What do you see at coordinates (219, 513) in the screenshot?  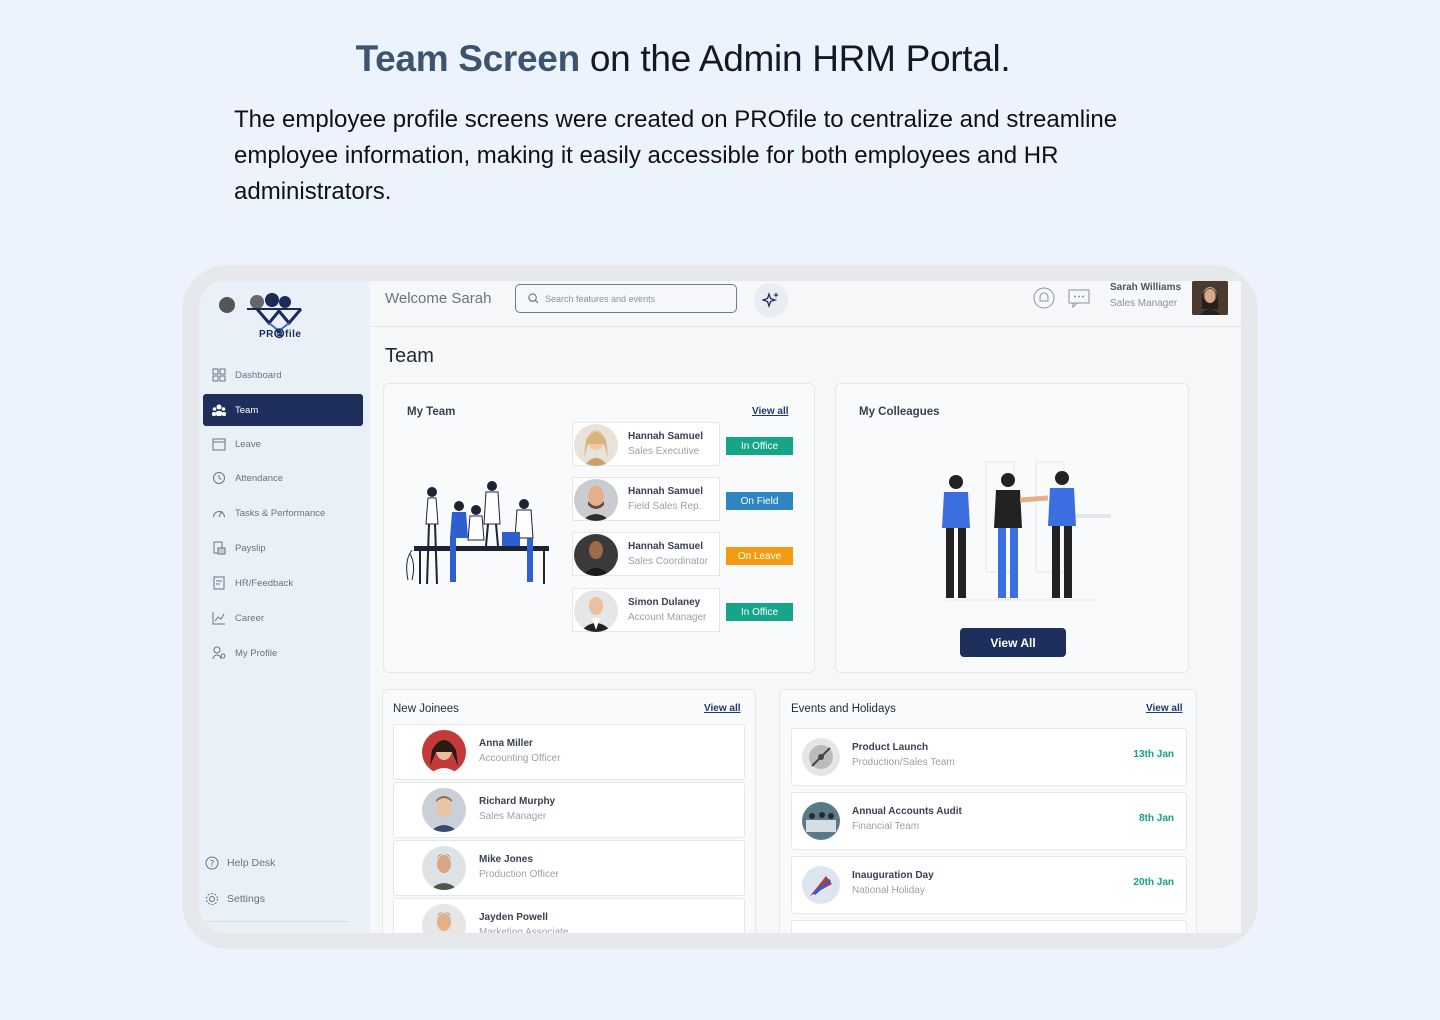 I see `gauge-icon` at bounding box center [219, 513].